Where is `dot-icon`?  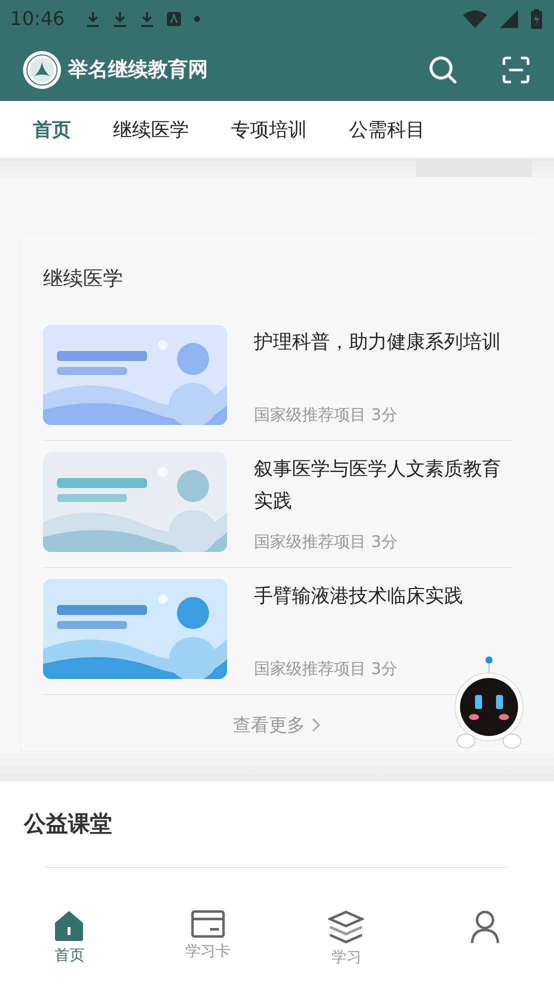
dot-icon is located at coordinates (197, 19).